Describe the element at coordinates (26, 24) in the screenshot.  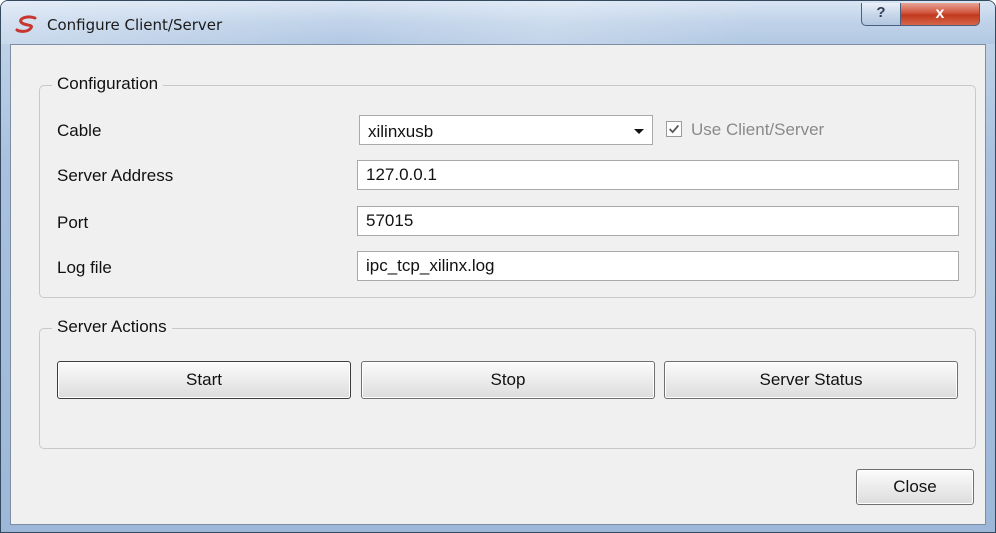
I see `app-logo-icon` at that location.